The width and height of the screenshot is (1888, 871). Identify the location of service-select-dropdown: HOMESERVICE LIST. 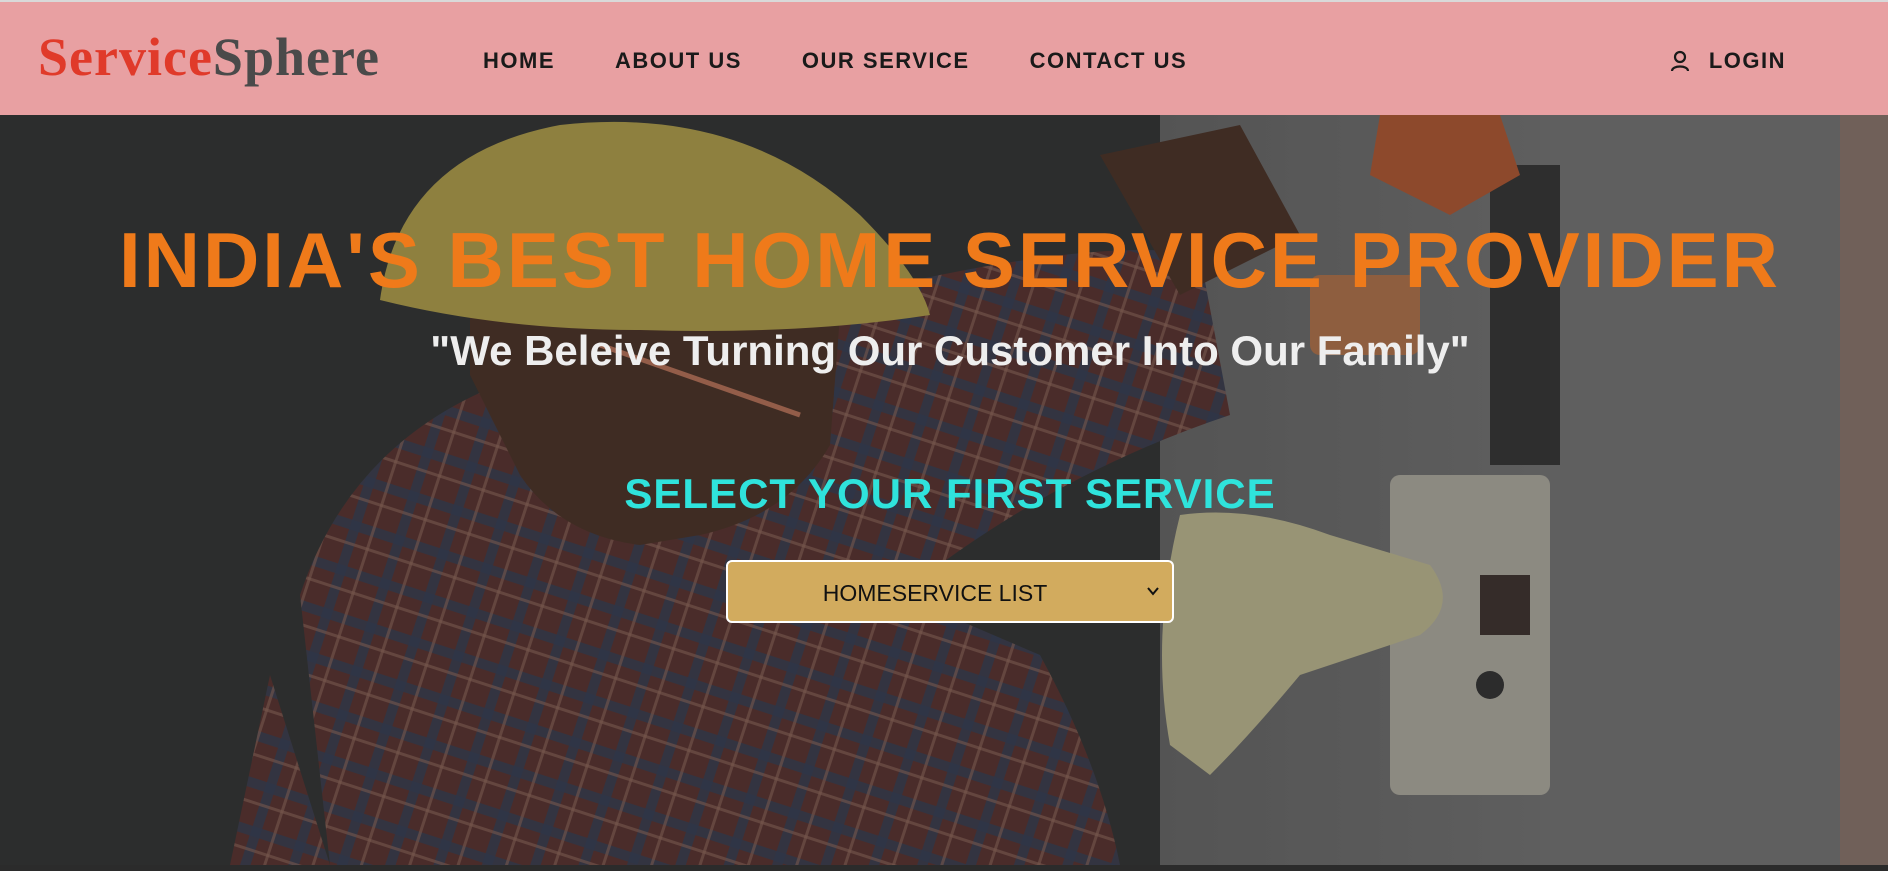
(950, 591).